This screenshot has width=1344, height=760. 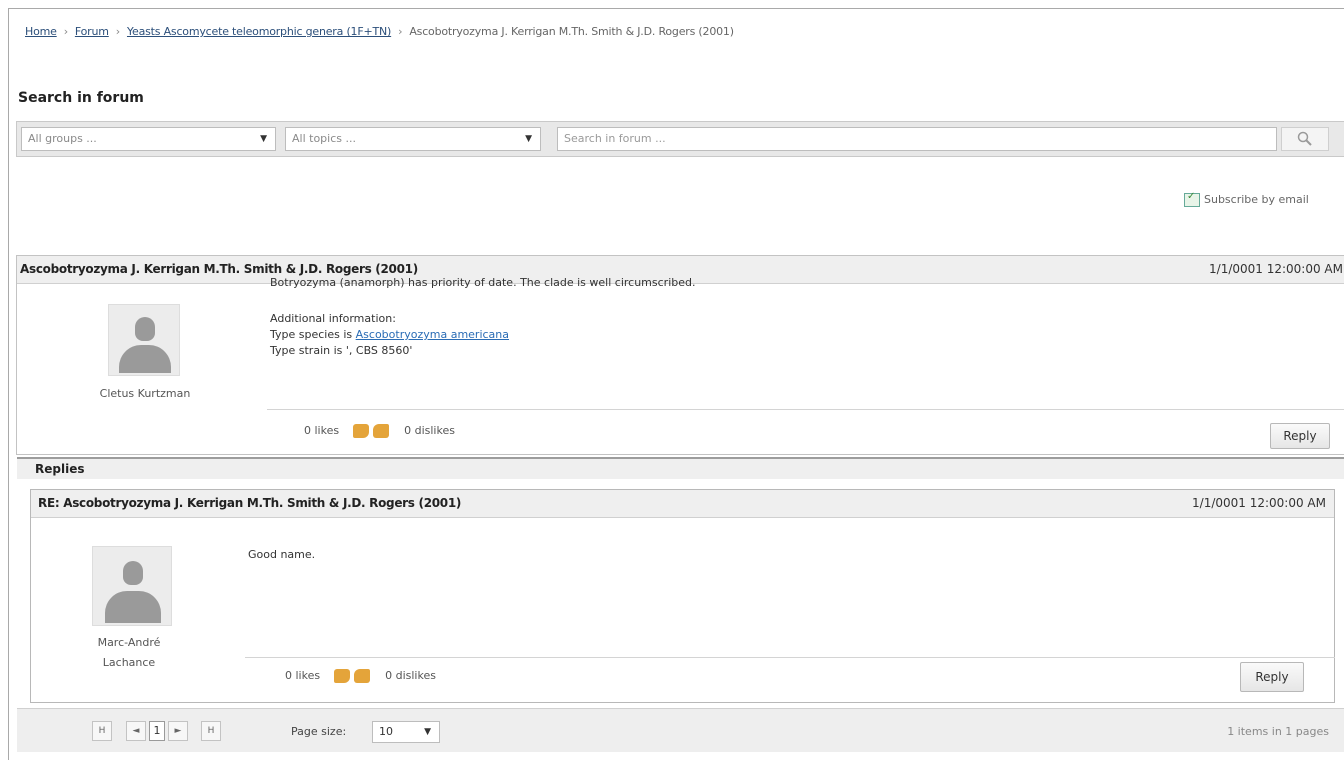 I want to click on groups-select: All groups ... ▼, so click(x=148, y=139).